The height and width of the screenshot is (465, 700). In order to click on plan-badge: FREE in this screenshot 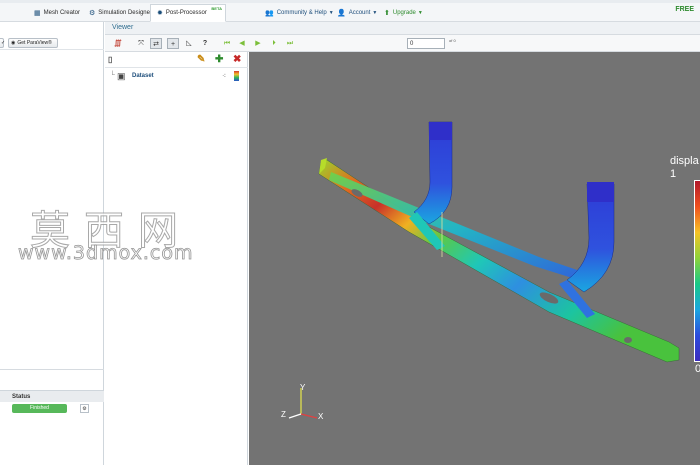, I will do `click(684, 9)`.